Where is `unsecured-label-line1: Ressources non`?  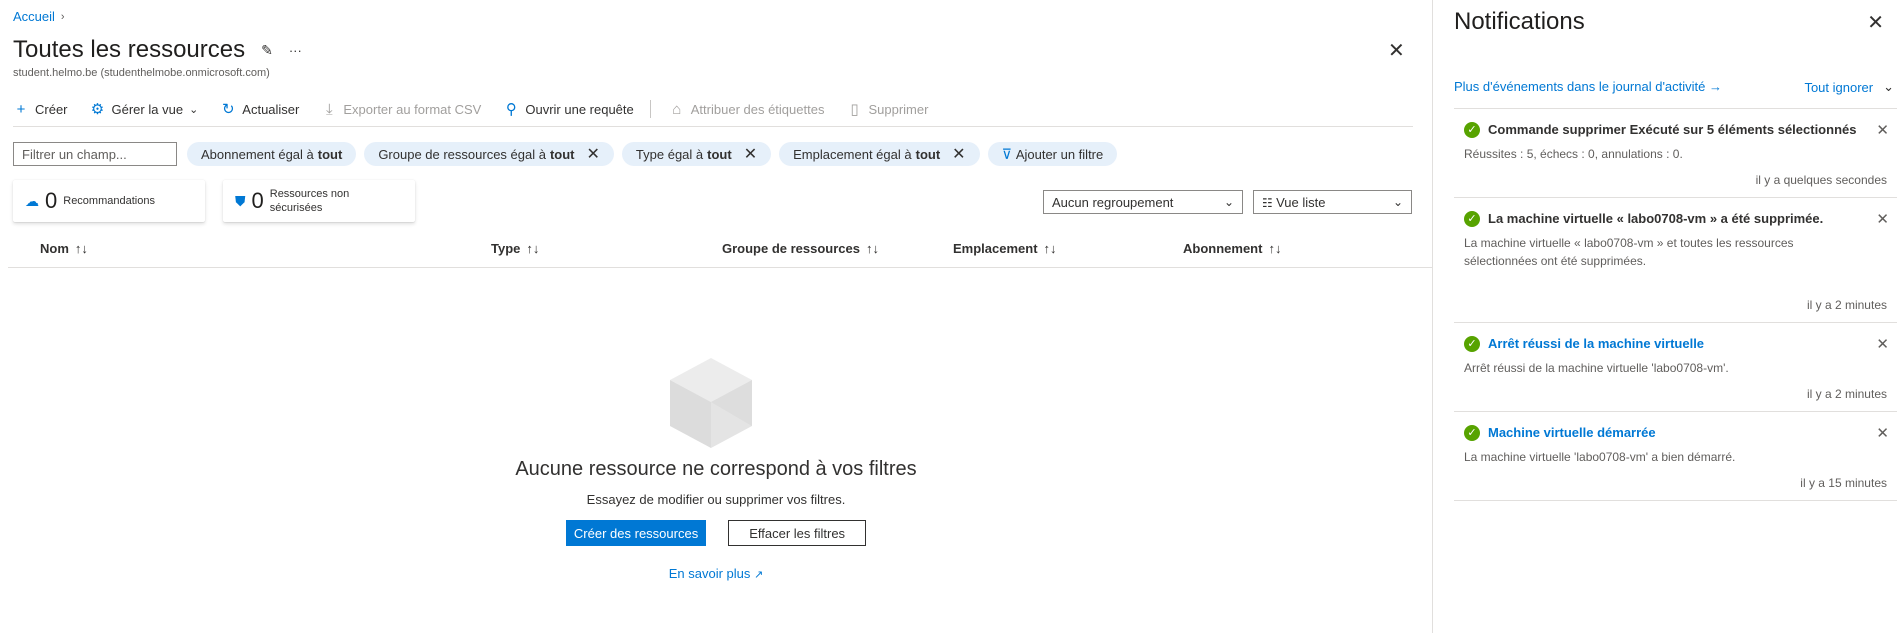 unsecured-label-line1: Ressources non is located at coordinates (309, 194).